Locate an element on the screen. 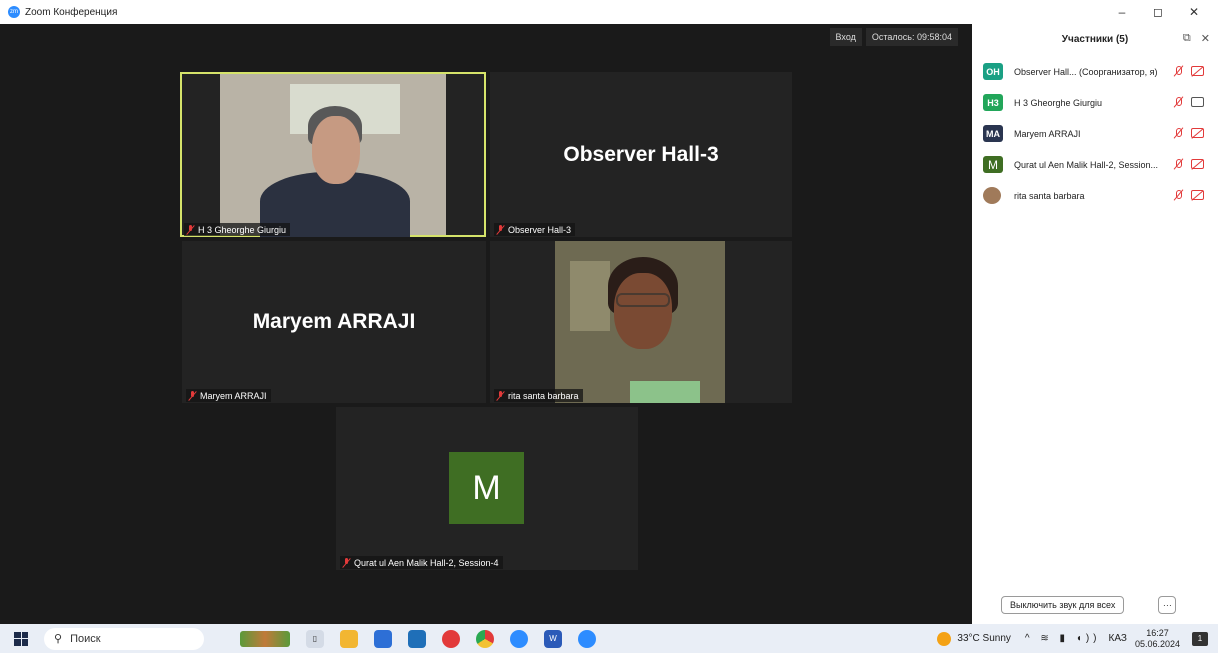 The image size is (1218, 653). panel-footer: Выключить звук для всех ··· is located at coordinates (1095, 605).